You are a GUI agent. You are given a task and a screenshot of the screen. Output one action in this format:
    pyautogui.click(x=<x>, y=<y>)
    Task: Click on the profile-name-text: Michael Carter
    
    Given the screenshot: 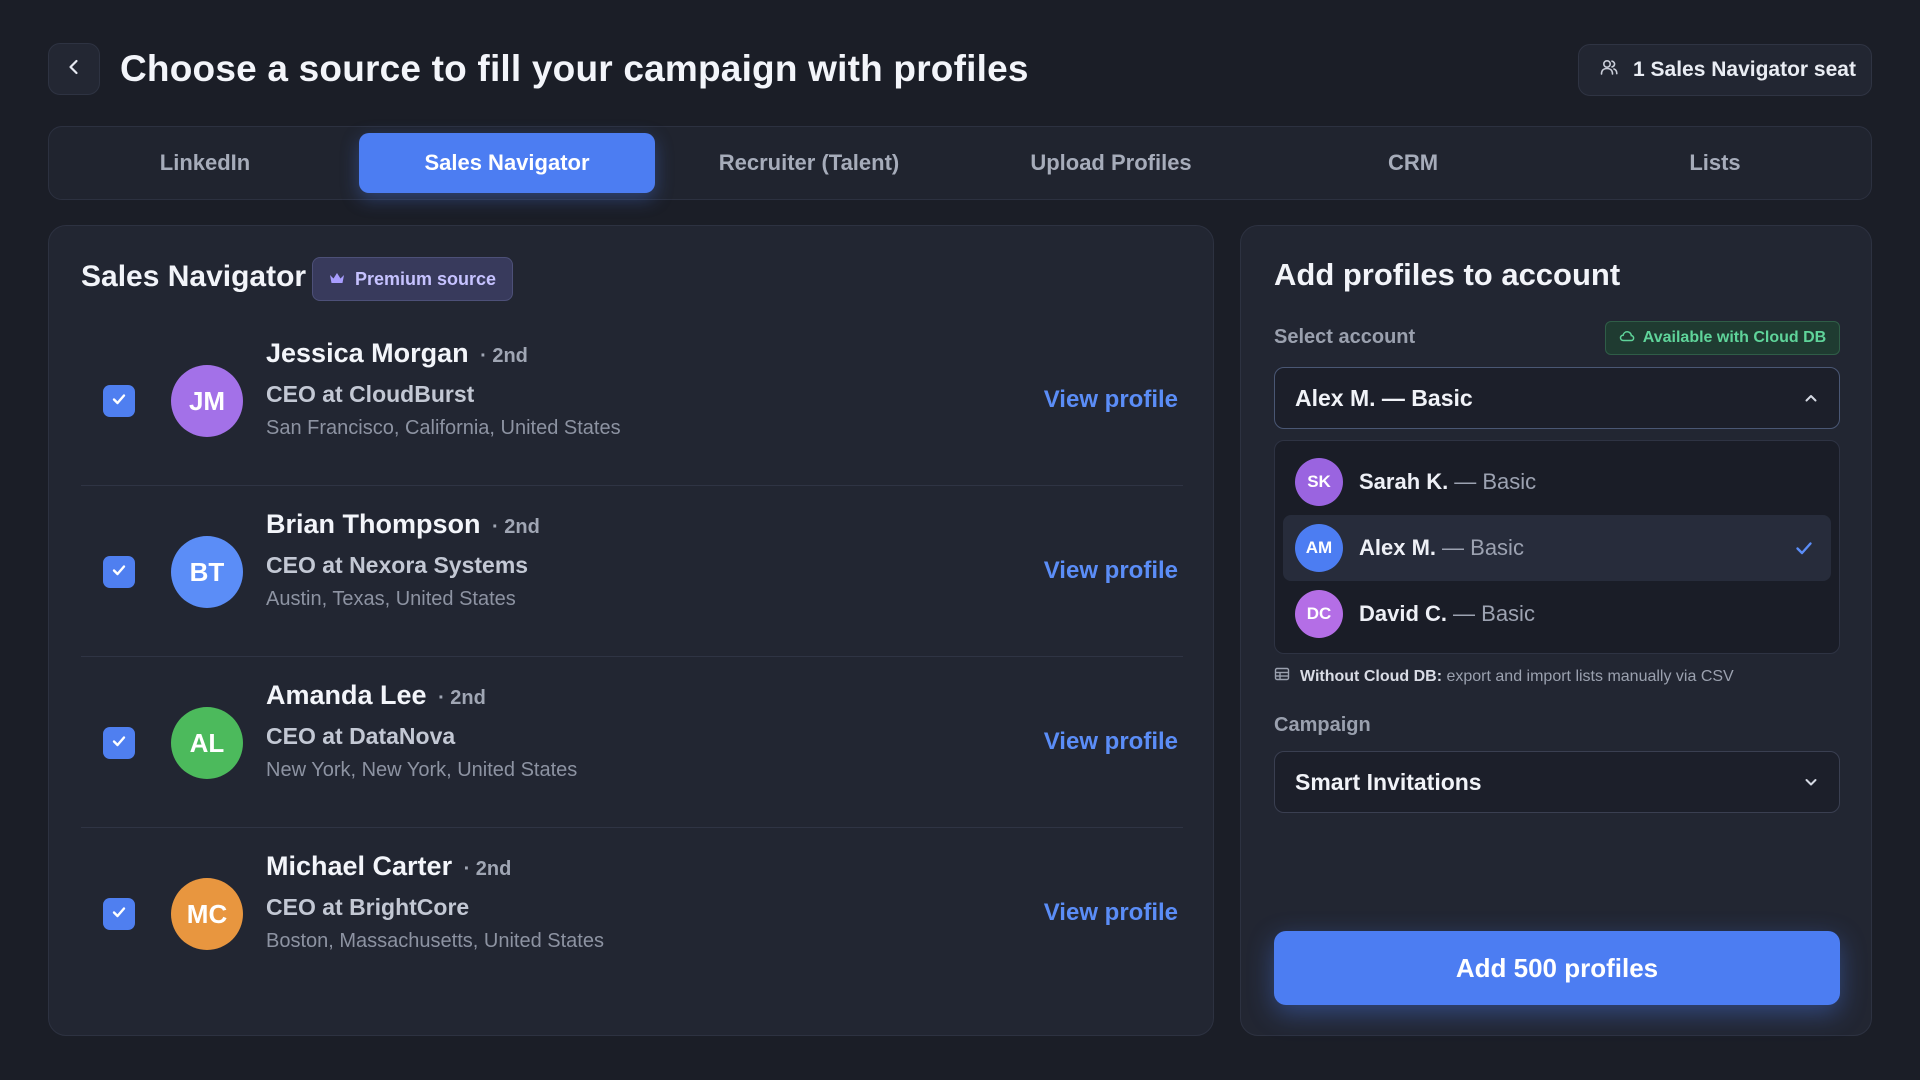 What is the action you would take?
    pyautogui.click(x=359, y=866)
    